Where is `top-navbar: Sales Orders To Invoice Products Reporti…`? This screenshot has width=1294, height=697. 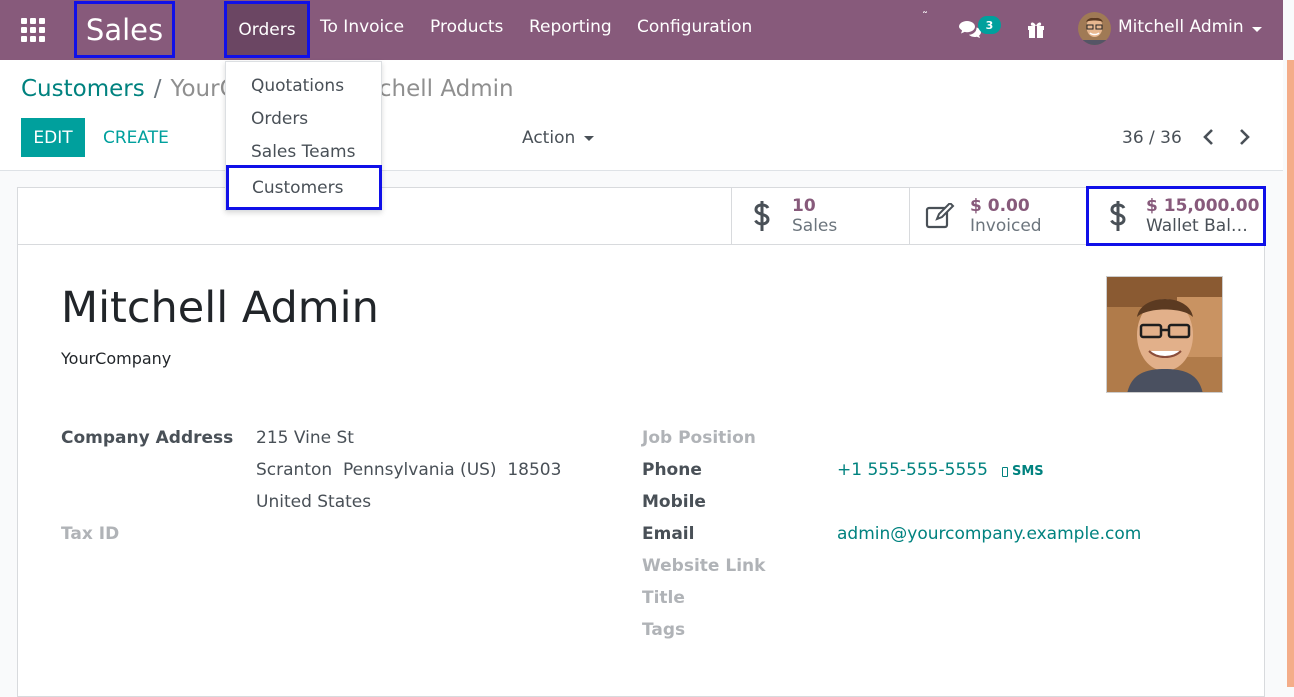
top-navbar: Sales Orders To Invoice Products Reporti… is located at coordinates (641, 30).